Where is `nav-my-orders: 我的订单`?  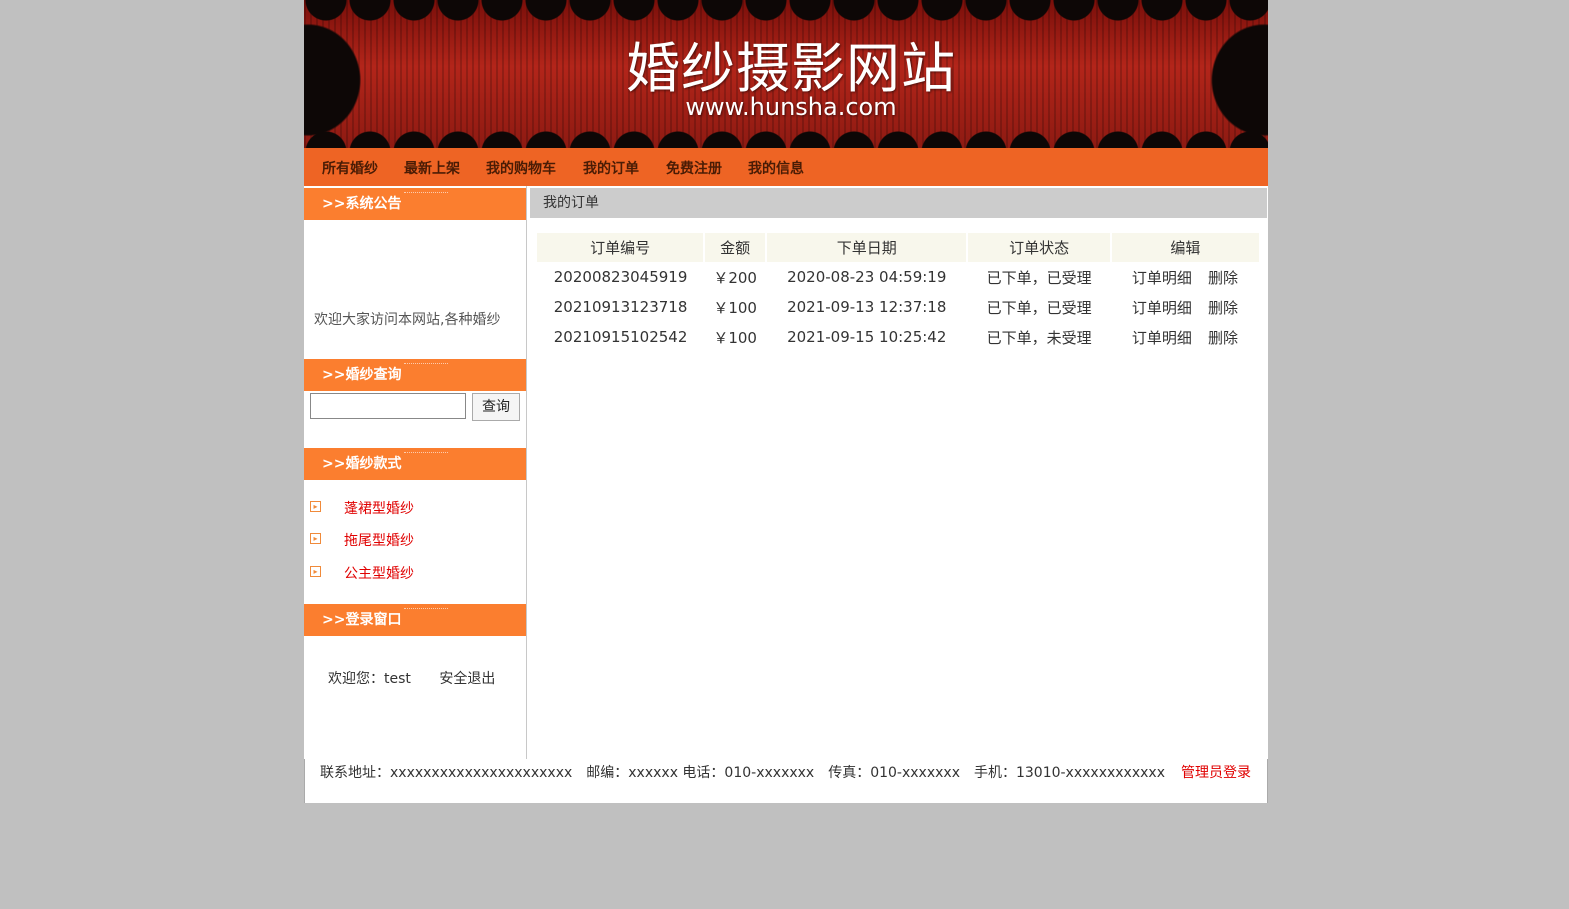
nav-my-orders: 我的订单 is located at coordinates (611, 168).